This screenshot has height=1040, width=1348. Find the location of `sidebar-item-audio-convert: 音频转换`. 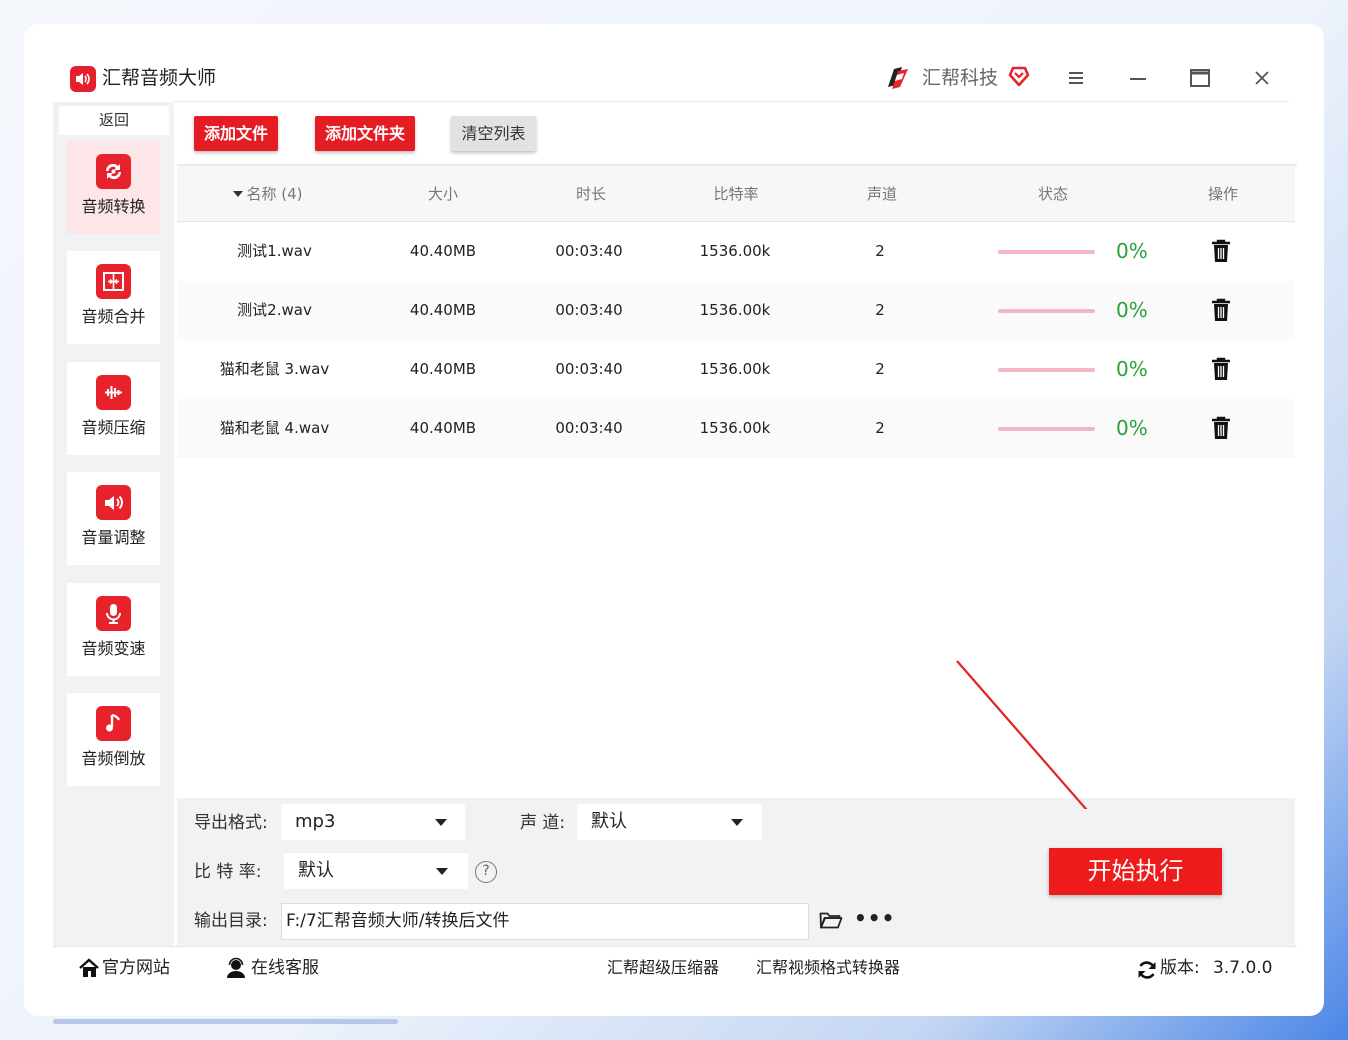

sidebar-item-audio-convert: 音频转换 is located at coordinates (113, 187).